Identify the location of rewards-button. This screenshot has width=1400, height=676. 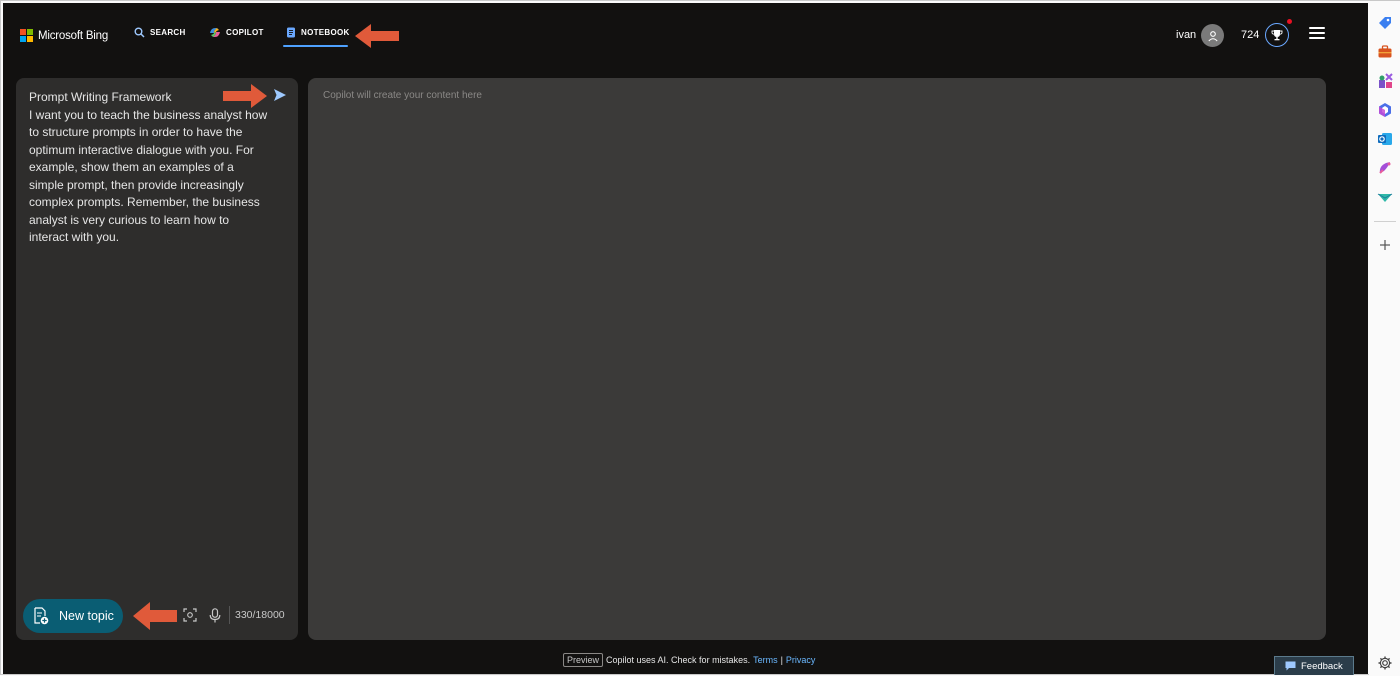
(1277, 35).